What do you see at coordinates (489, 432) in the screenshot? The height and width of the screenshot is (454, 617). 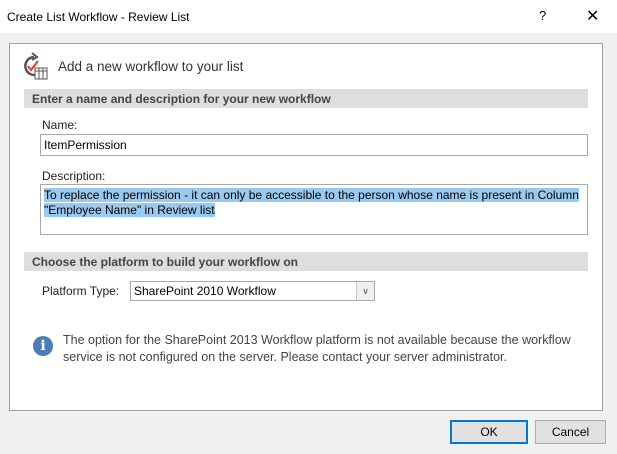 I see `ok-button: OK` at bounding box center [489, 432].